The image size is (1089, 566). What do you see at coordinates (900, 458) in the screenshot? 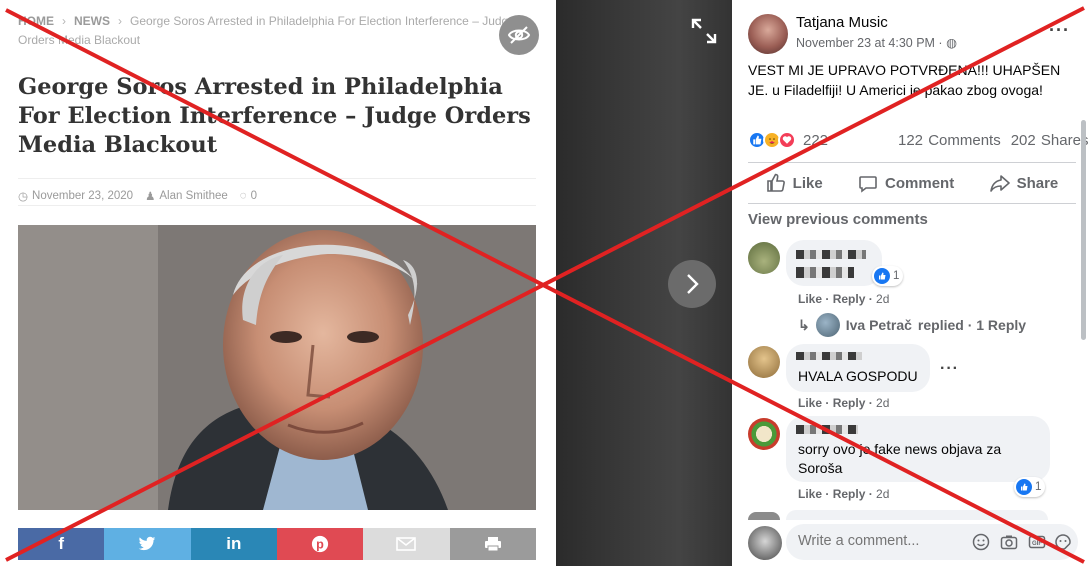
I see `comment-text: sorry ovo je fake news objava za Soroša` at bounding box center [900, 458].